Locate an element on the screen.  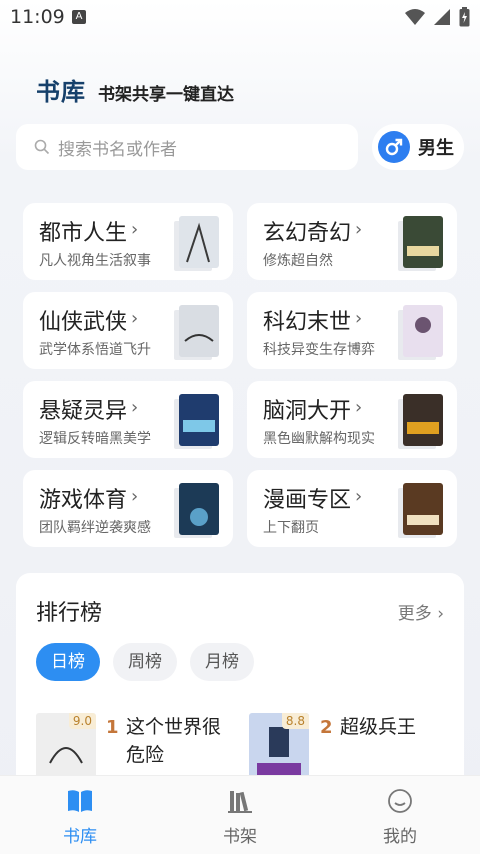
book-score: 9.0 is located at coordinates (82, 721).